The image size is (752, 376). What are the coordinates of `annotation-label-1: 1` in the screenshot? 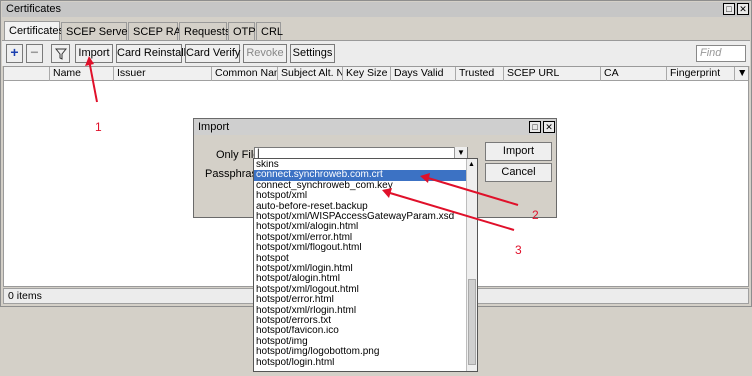 It's located at (98, 127).